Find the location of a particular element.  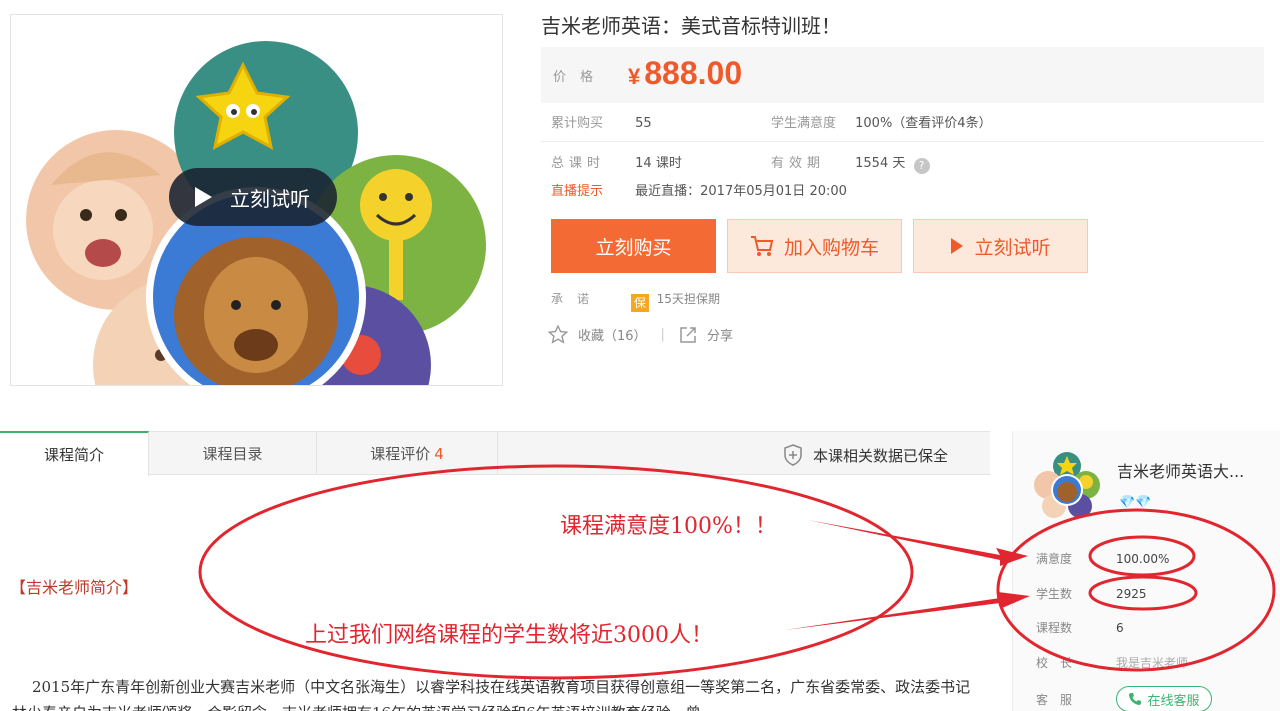

currency-symbol: ¥ is located at coordinates (634, 76).